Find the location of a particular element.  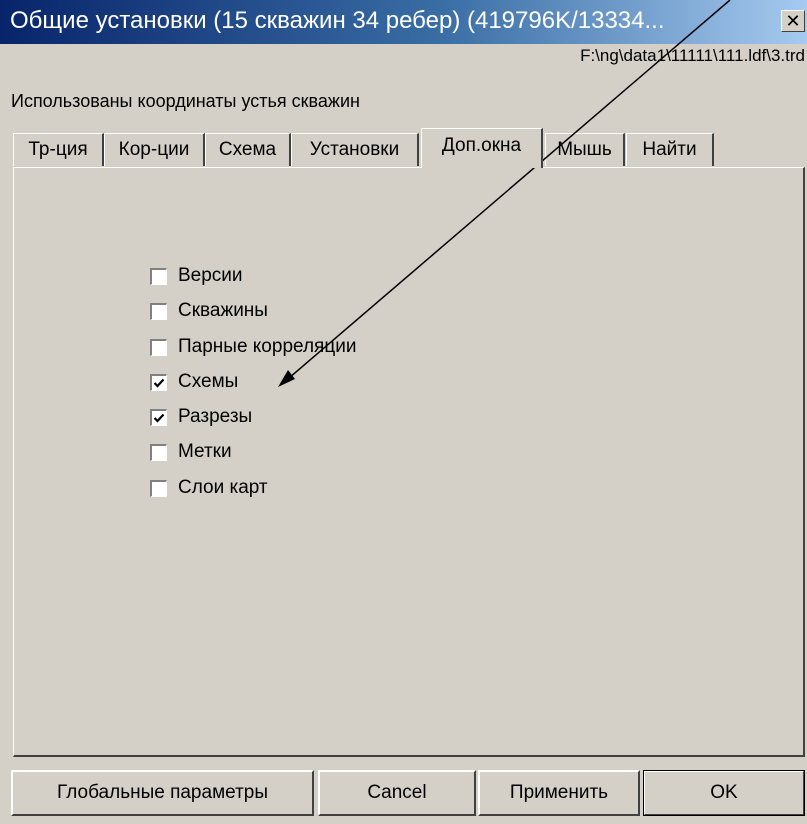

tab-label: Установки is located at coordinates (354, 149).